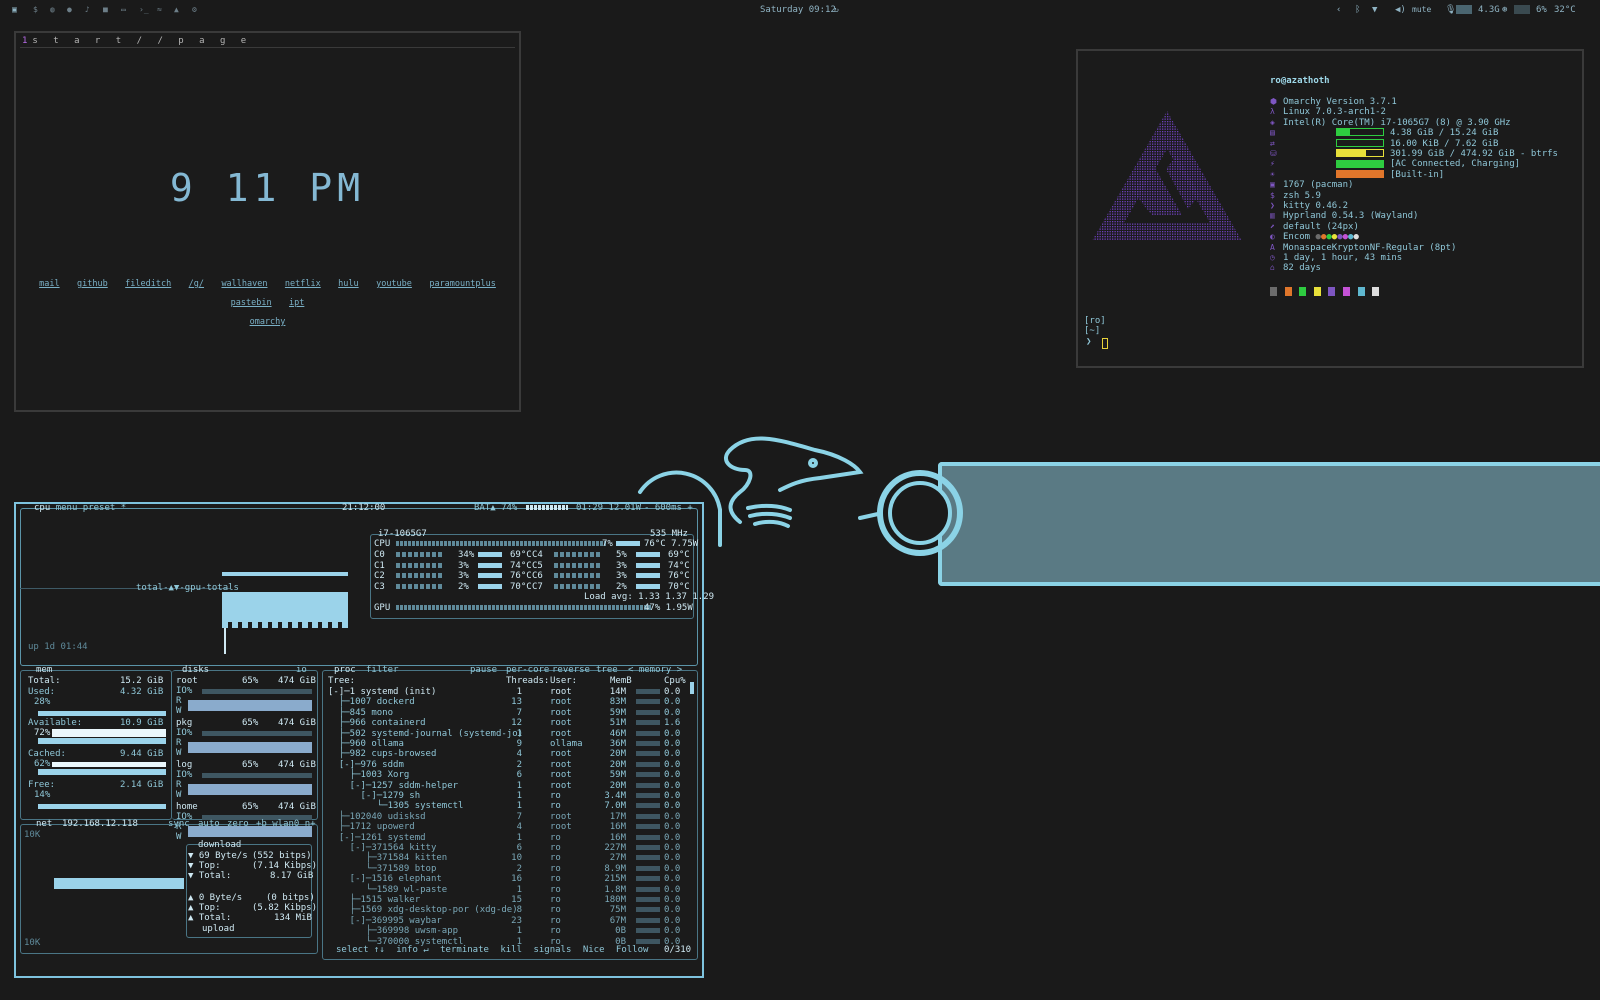 The height and width of the screenshot is (1000, 1600). What do you see at coordinates (508, 858) in the screenshot?
I see `process-row: ├─371584 kitten 10 ro 27M 0.0` at bounding box center [508, 858].